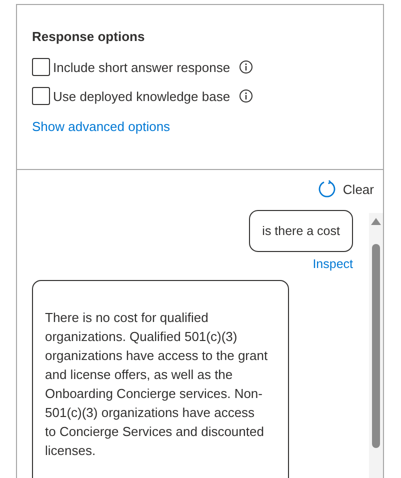 Image resolution: width=401 pixels, height=478 pixels. I want to click on scrollbar, so click(376, 345).